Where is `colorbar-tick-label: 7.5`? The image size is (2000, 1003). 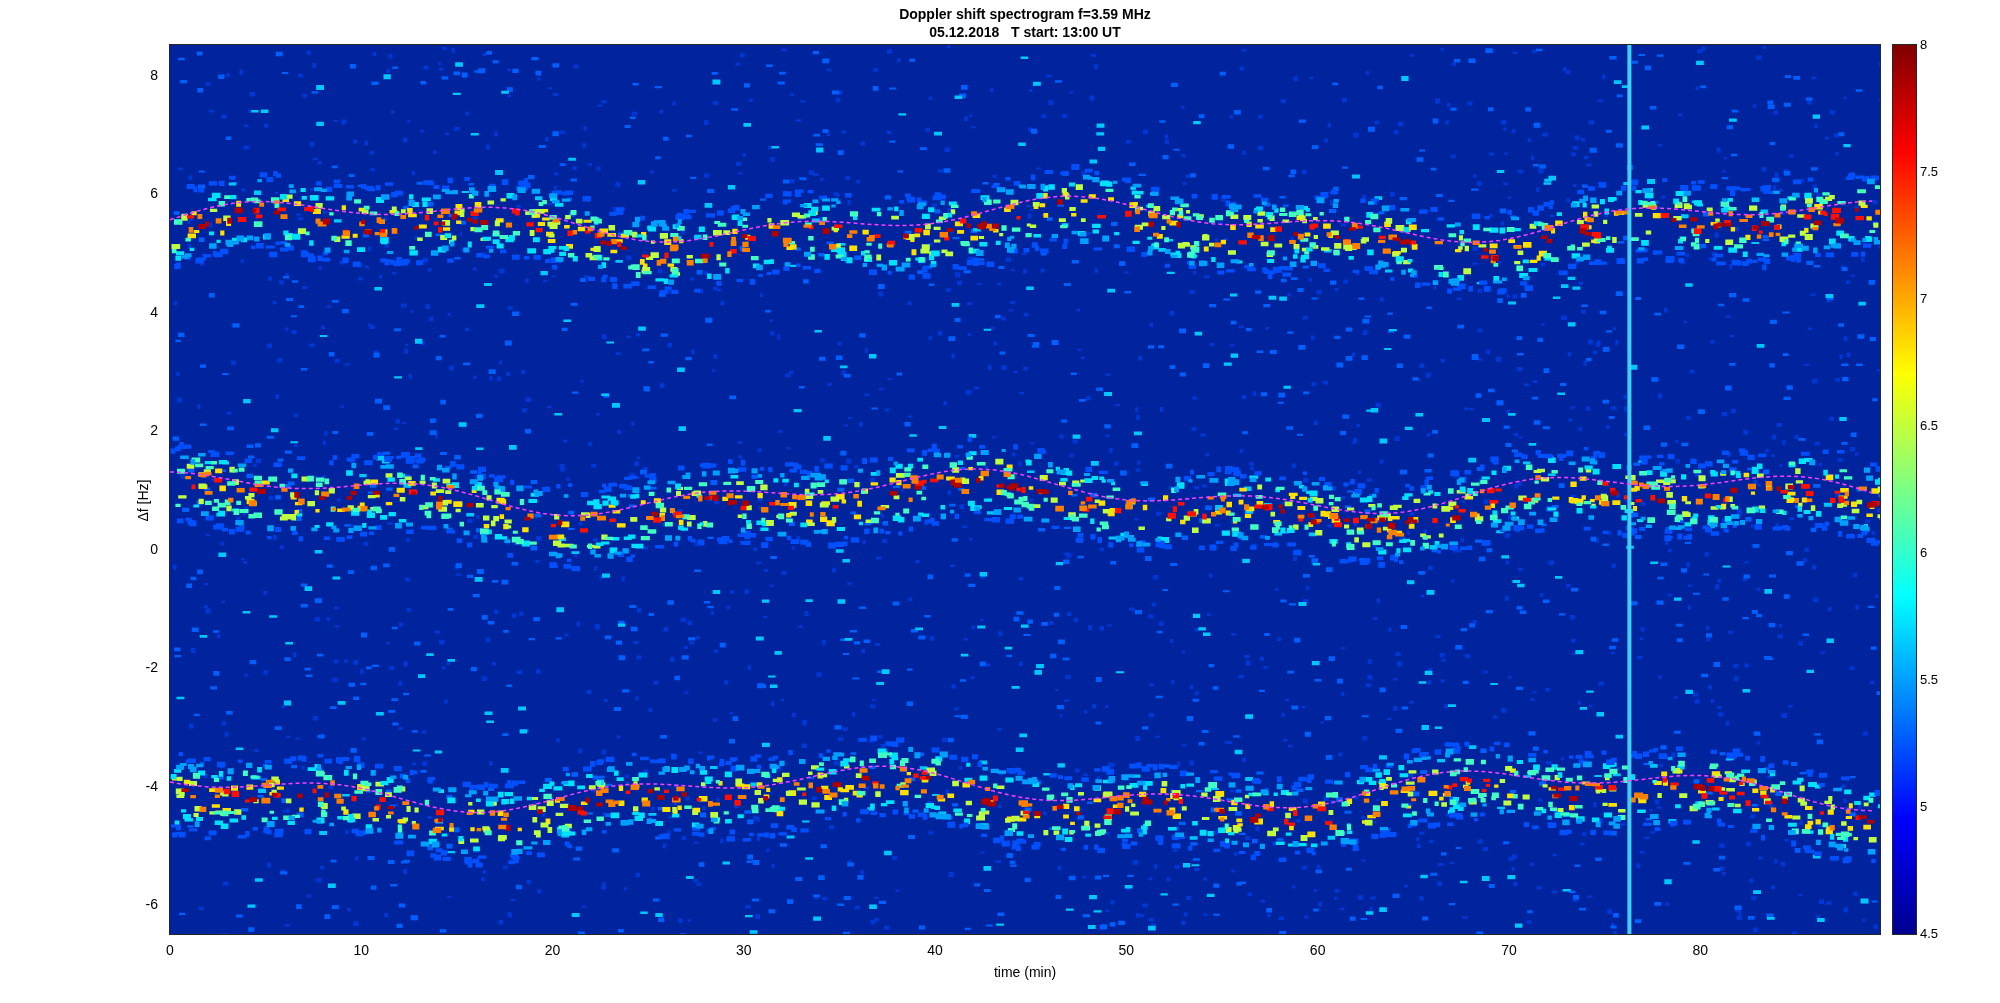
colorbar-tick-label: 7.5 is located at coordinates (1929, 172).